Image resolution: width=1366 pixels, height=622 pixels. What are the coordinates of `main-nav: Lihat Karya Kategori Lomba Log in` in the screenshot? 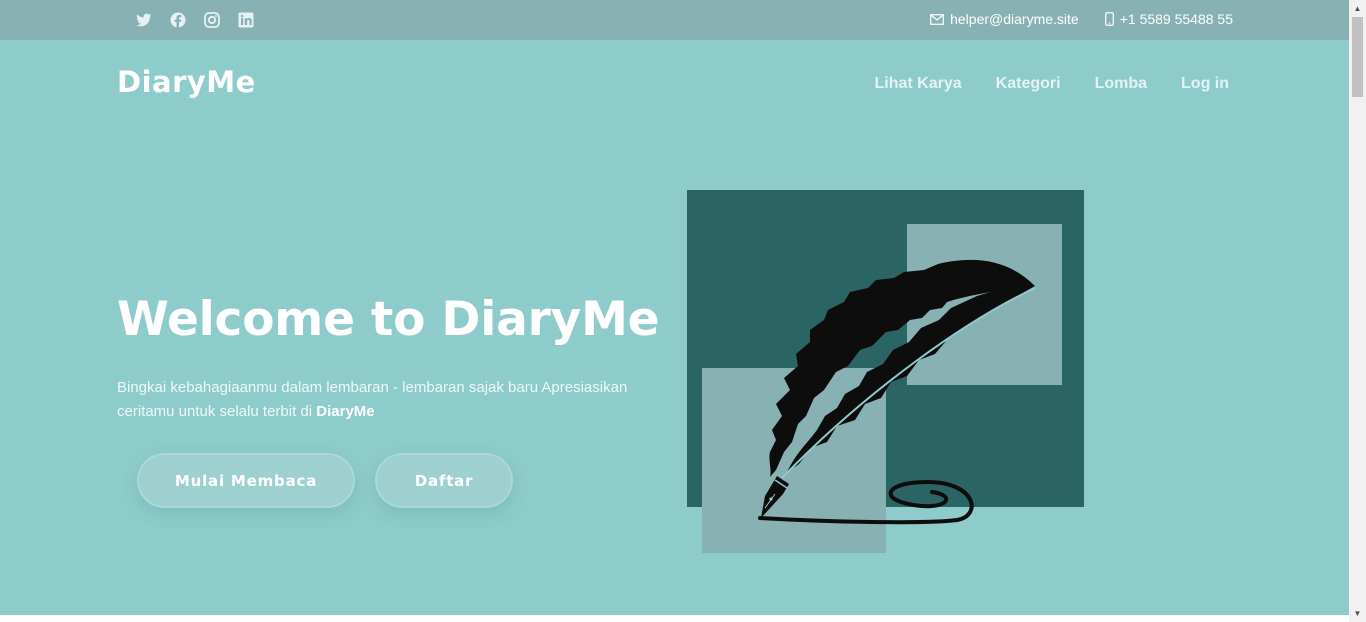 It's located at (1052, 84).